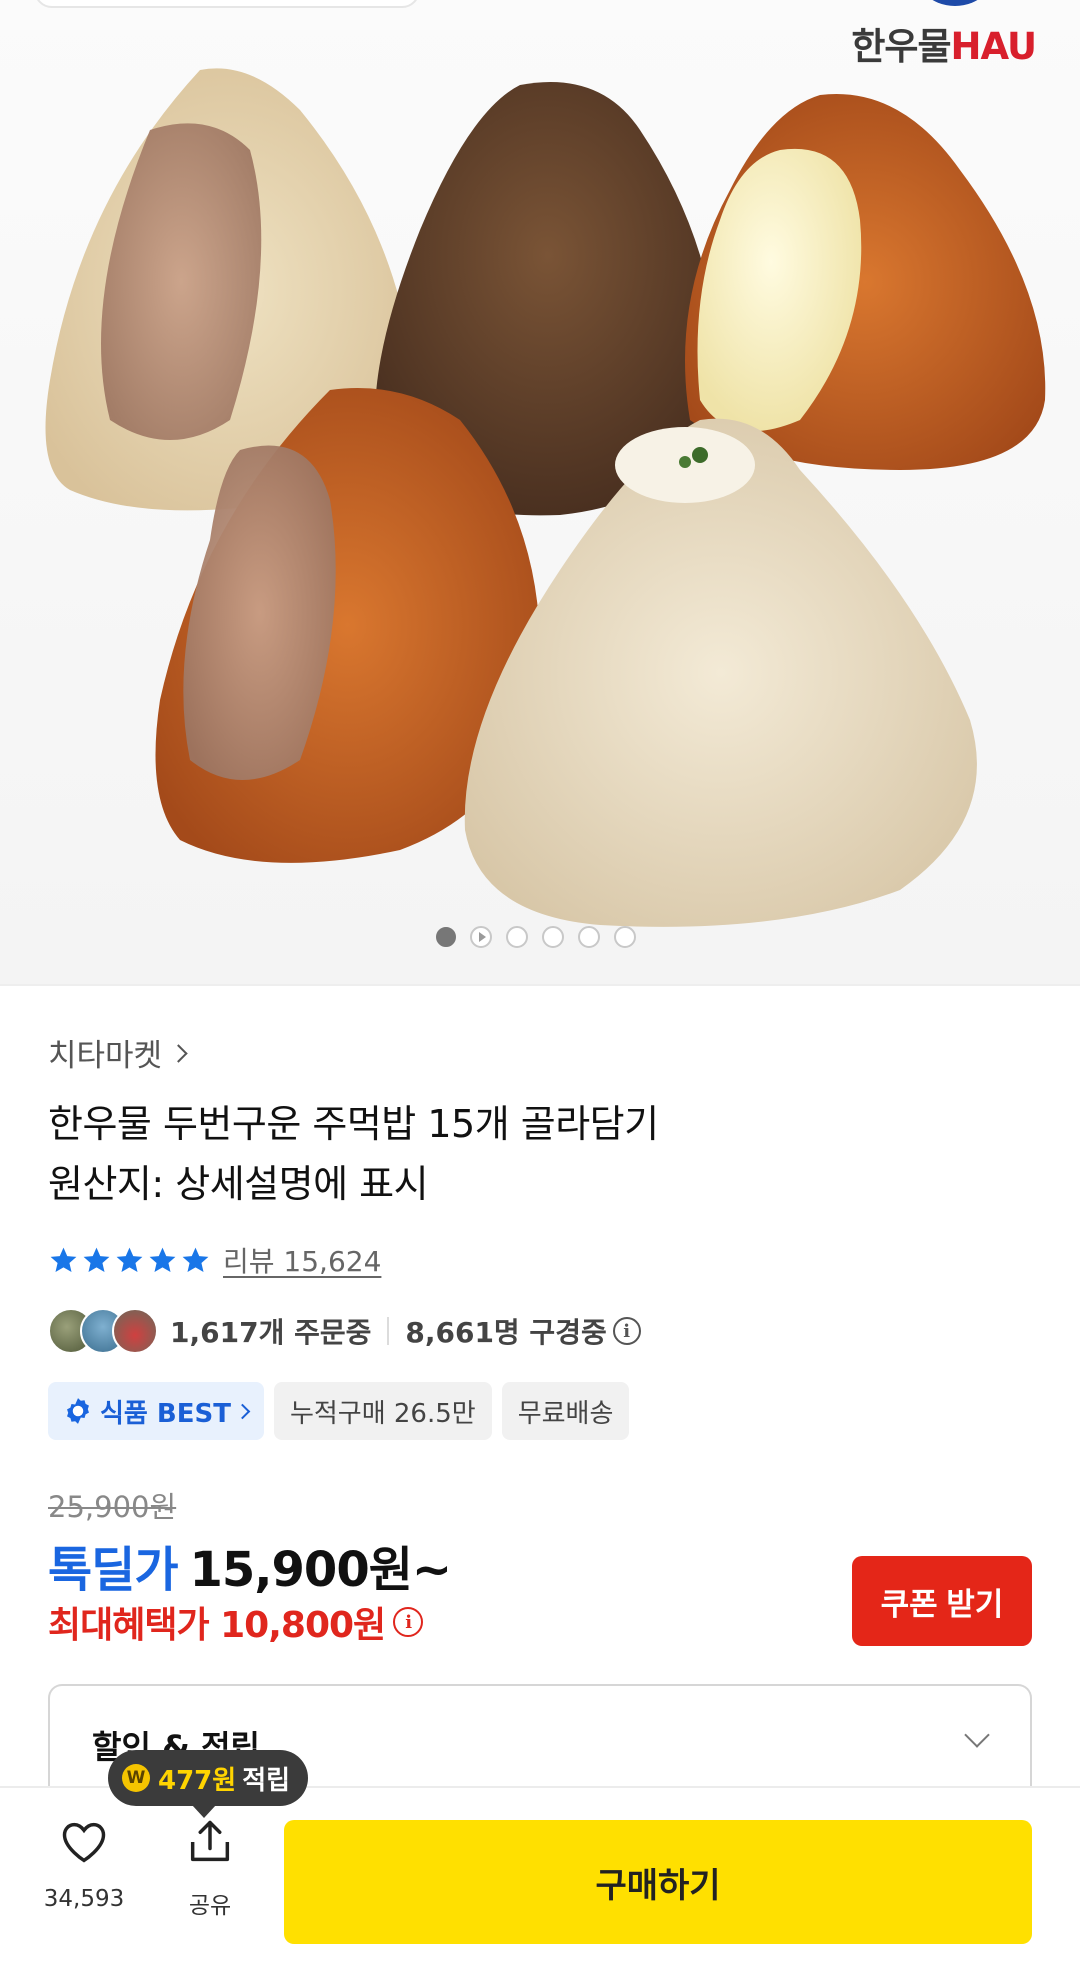 This screenshot has width=1080, height=1964. I want to click on food-best-label: 식품 BEST, so click(165, 1413).